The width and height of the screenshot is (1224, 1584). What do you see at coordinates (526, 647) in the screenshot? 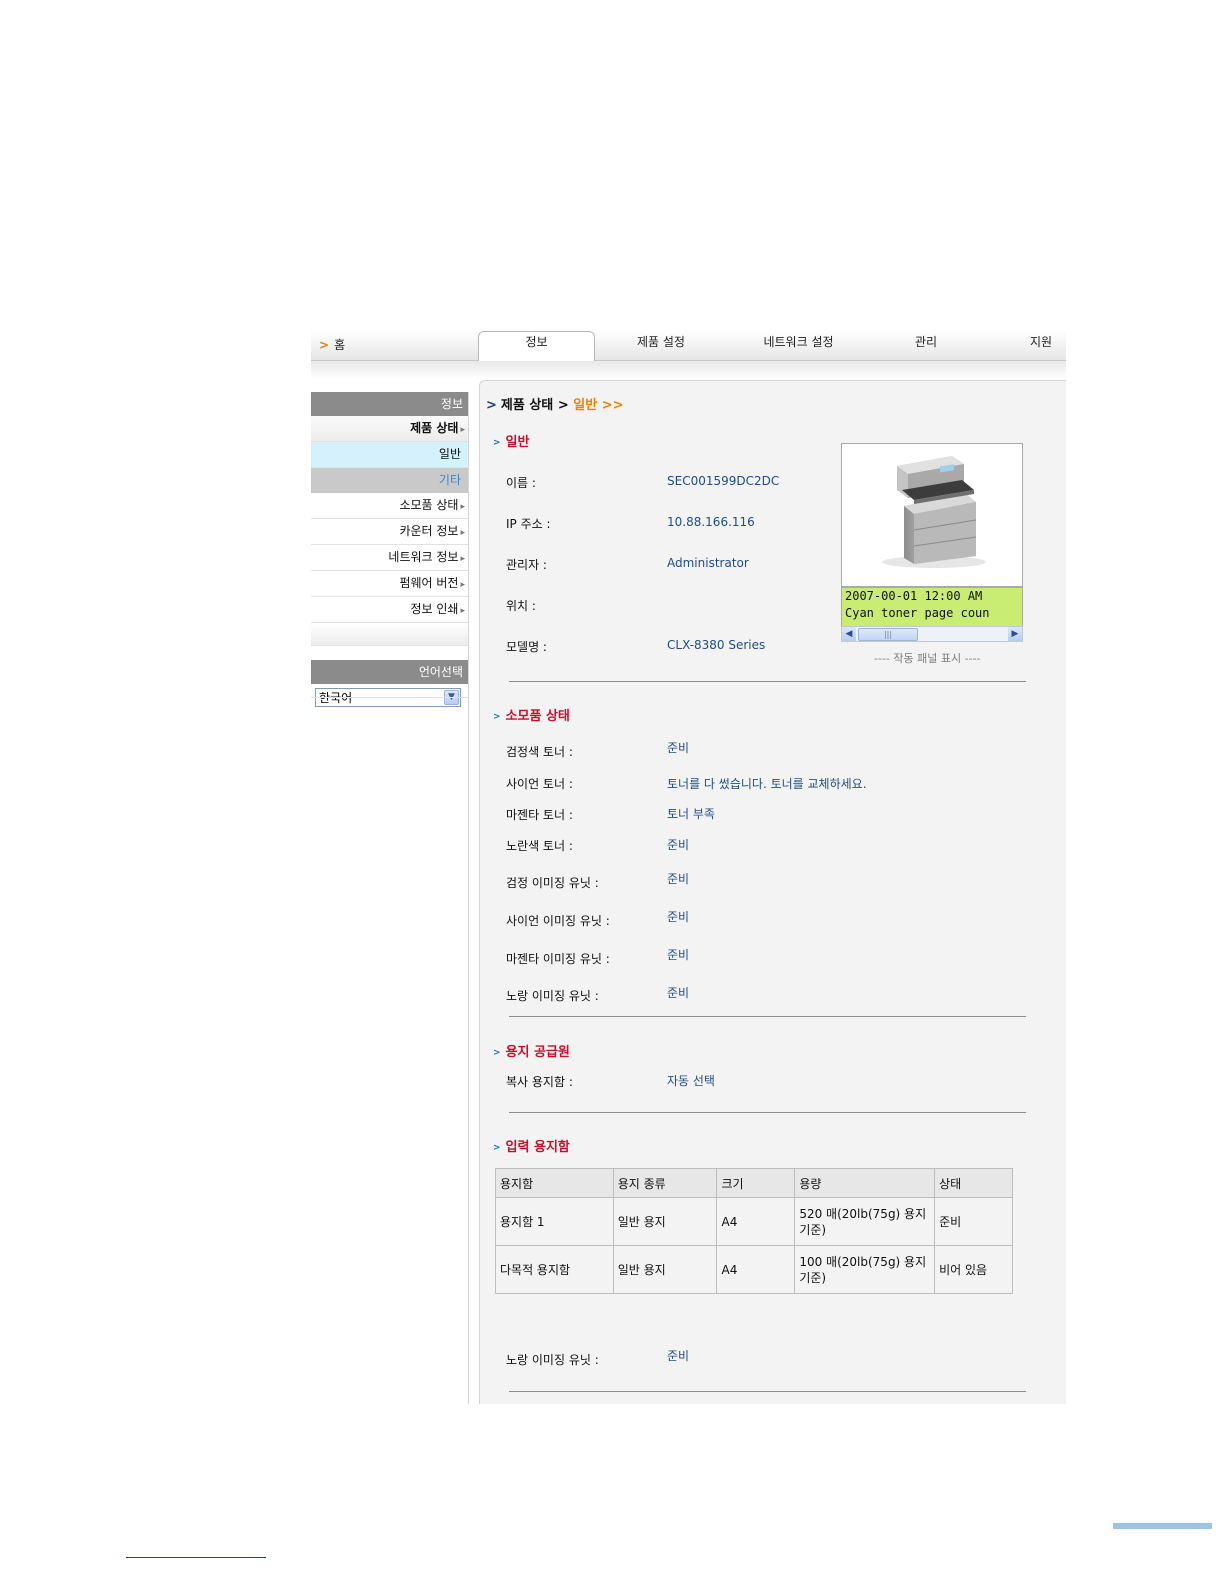
I see `field-label-model: 모델명 :` at bounding box center [526, 647].